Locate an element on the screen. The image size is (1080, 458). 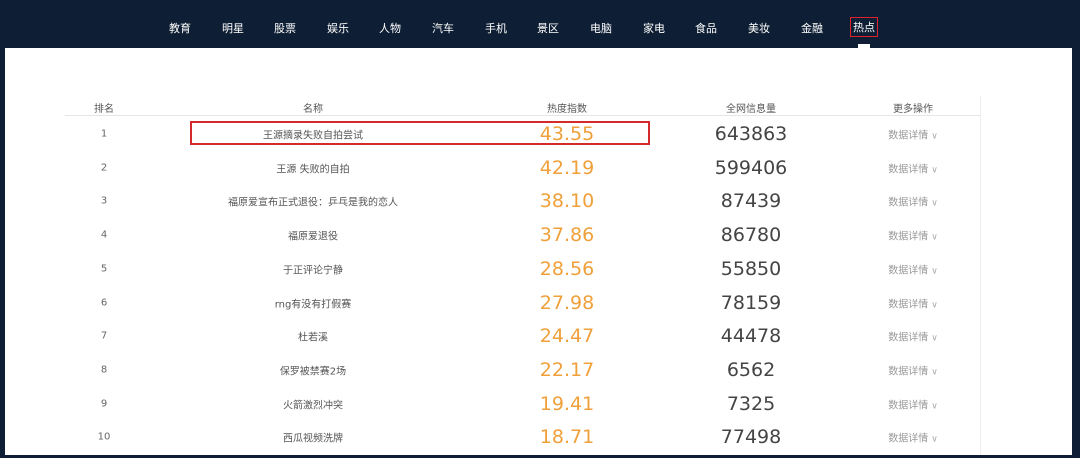
info-volume-cell: 7325 is located at coordinates (751, 403).